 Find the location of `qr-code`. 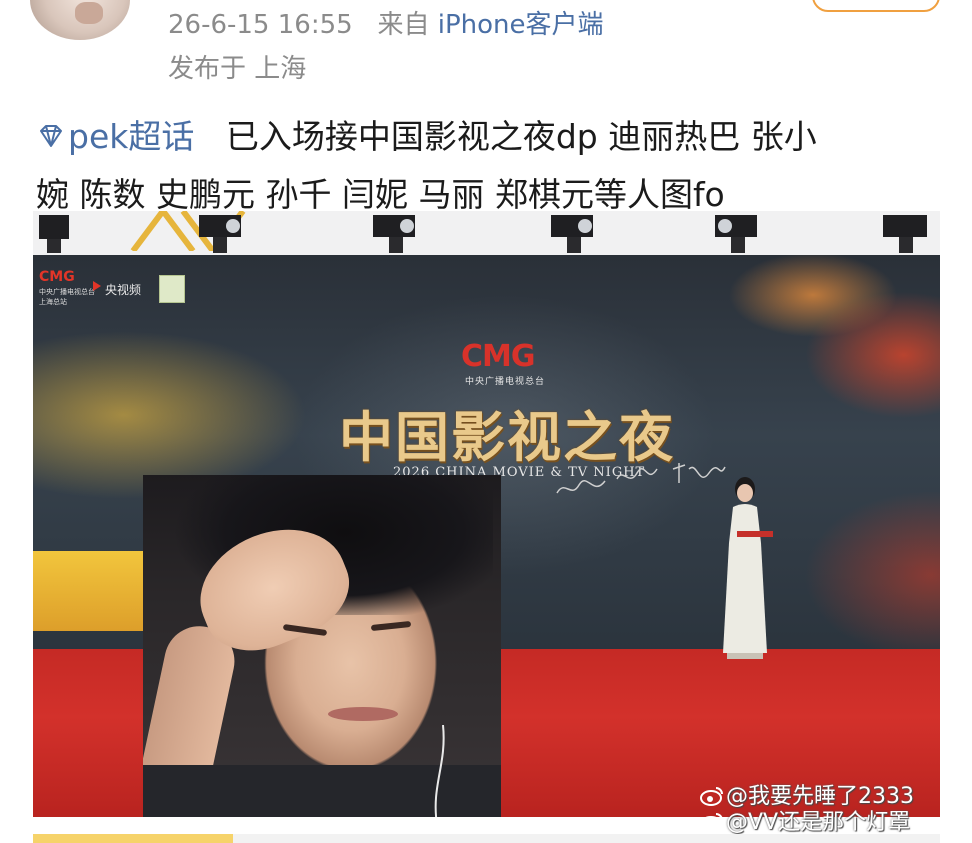

qr-code is located at coordinates (172, 289).